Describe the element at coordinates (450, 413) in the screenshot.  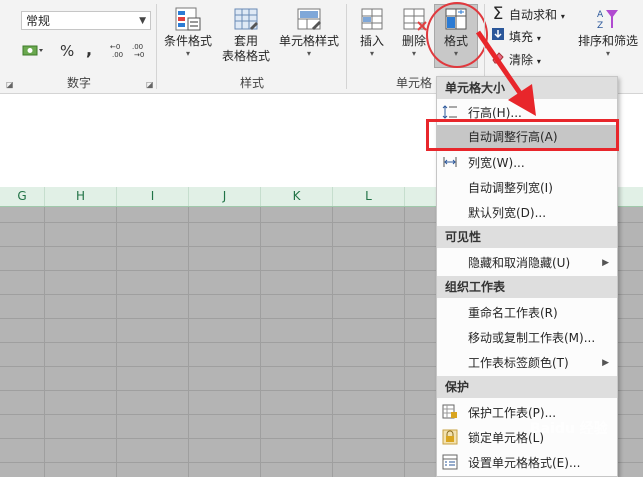
I see `protect-sheet-icon` at that location.